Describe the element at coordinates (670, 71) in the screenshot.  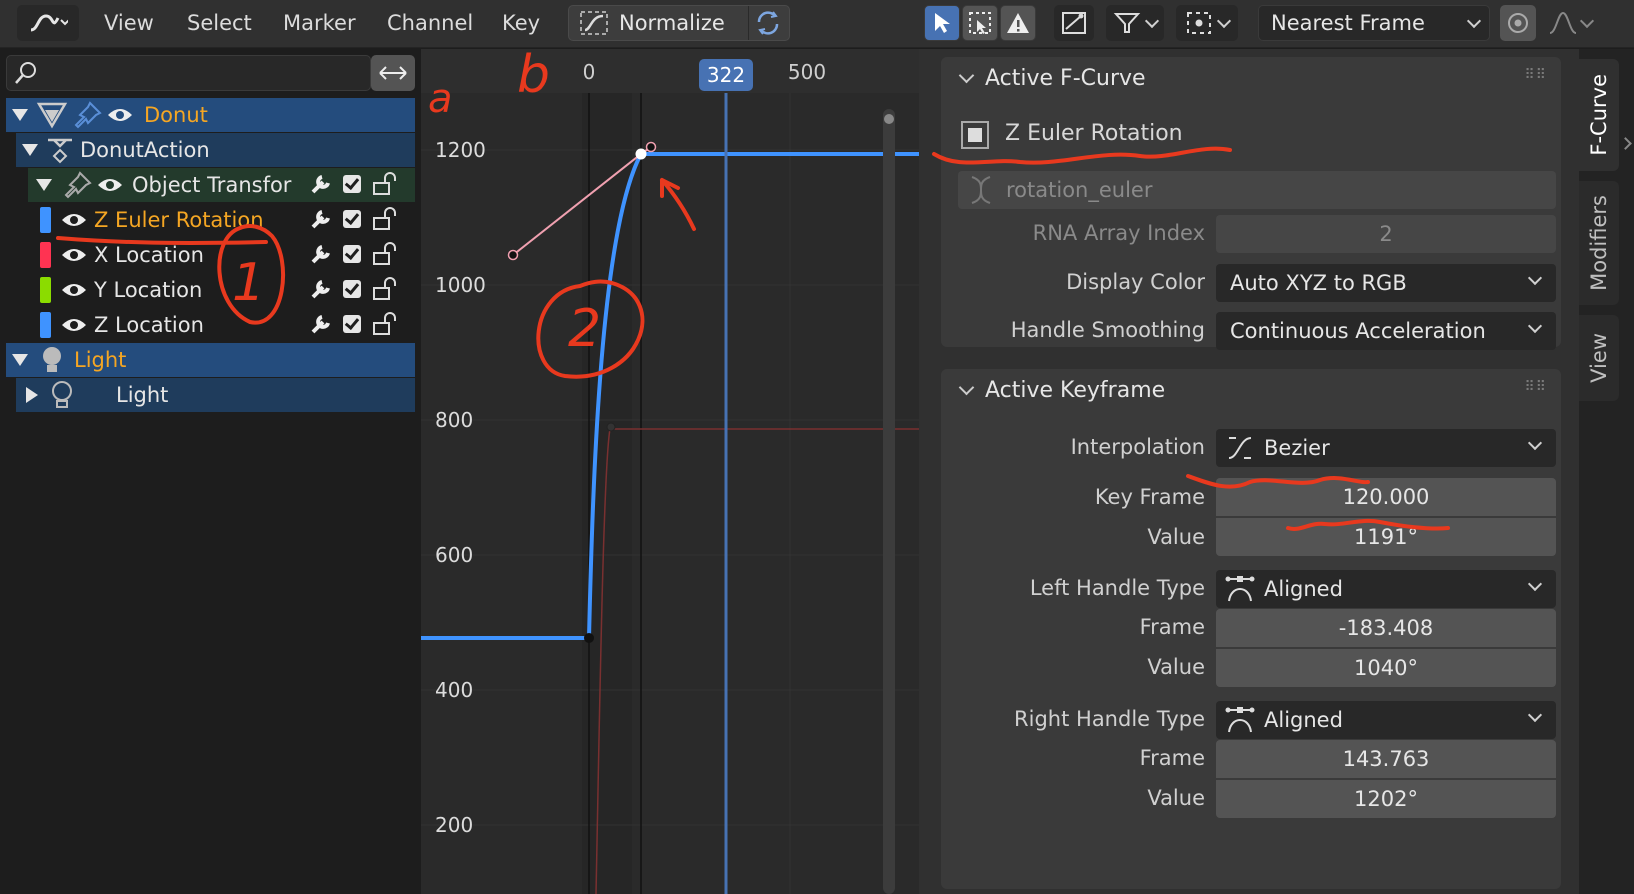
I see `frame-scrub-area` at that location.